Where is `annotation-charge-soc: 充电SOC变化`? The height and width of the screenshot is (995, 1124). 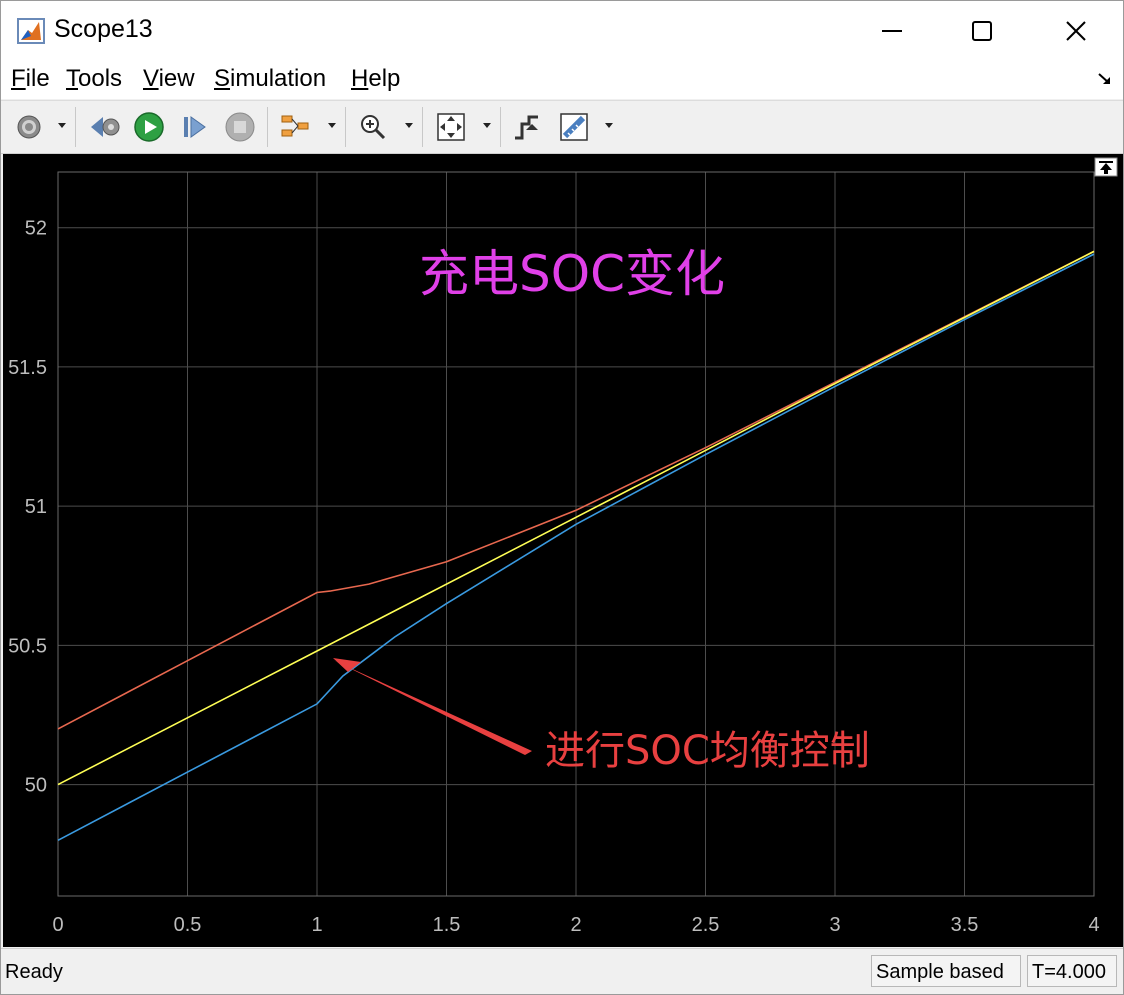
annotation-charge-soc: 充电SOC变化 is located at coordinates (572, 274).